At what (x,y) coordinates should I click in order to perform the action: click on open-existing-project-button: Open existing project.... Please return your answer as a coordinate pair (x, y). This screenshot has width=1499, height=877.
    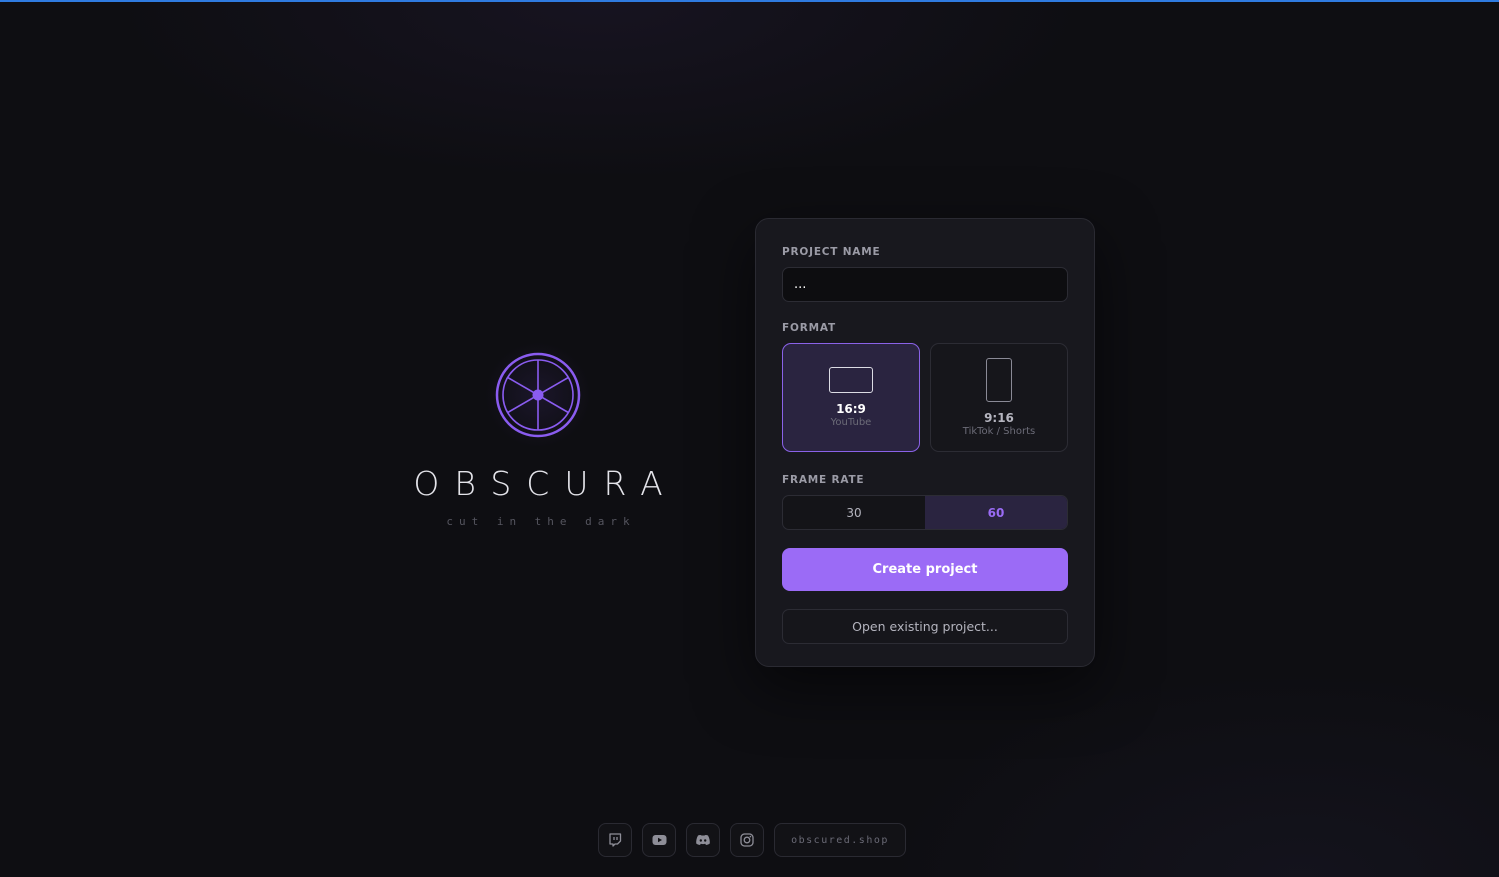
    Looking at the image, I should click on (925, 626).